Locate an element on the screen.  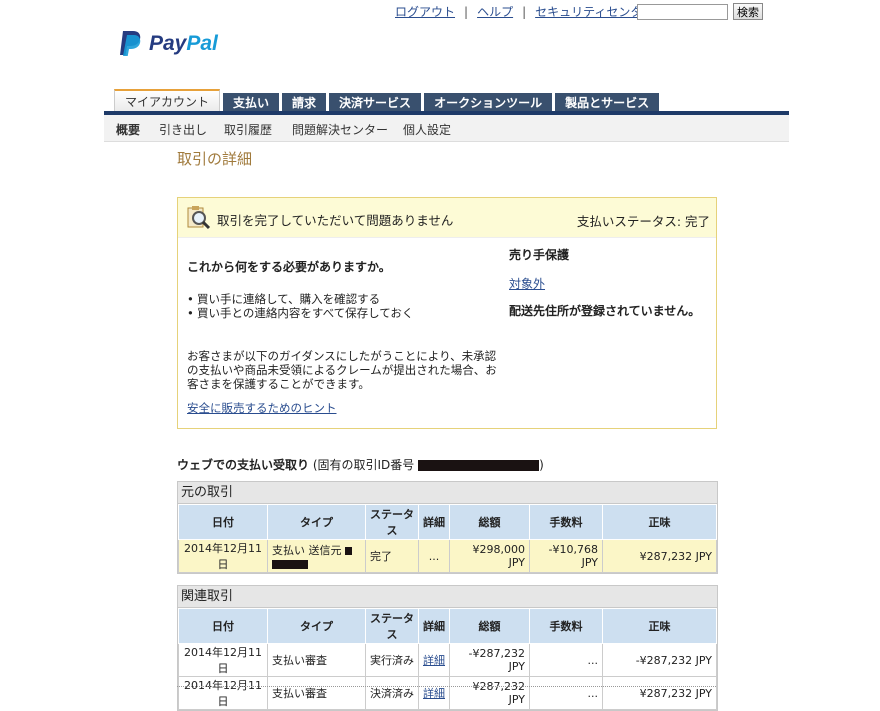
tab-billing: 請求 is located at coordinates (304, 103).